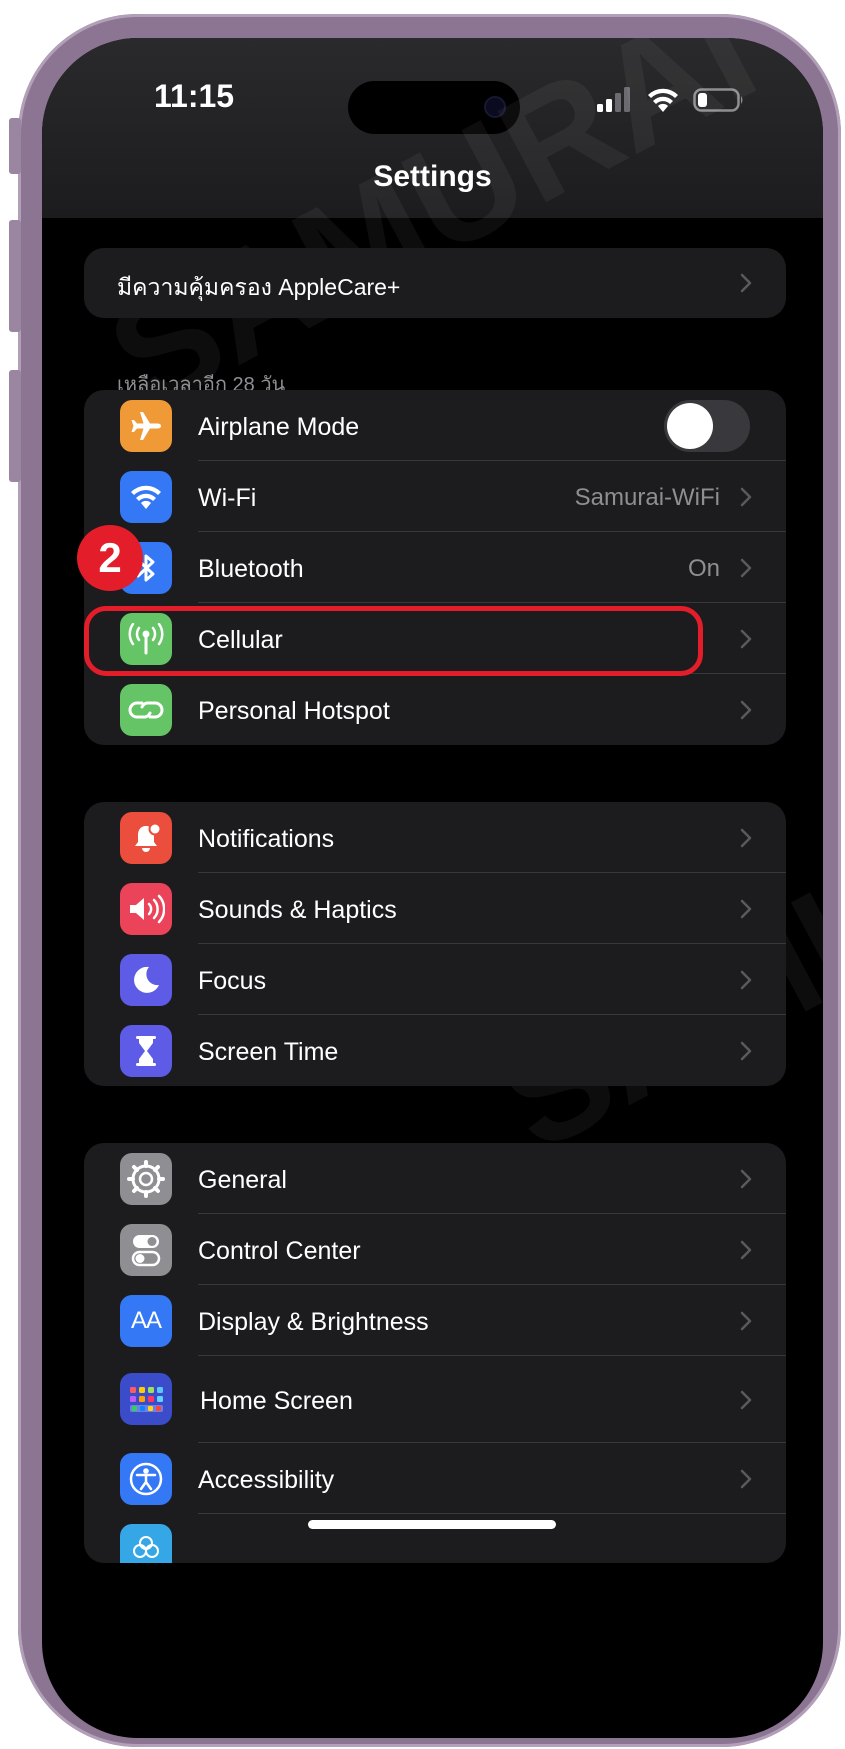 The width and height of the screenshot is (845, 1749). Describe the element at coordinates (432, 128) in the screenshot. I see `navigation-bar: 11:15 Settings` at that location.